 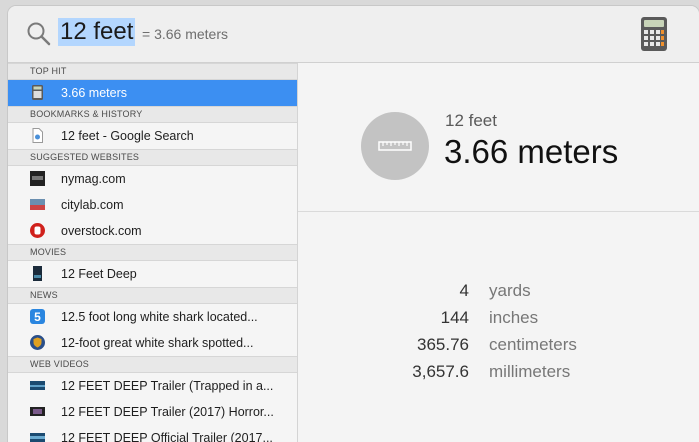 I want to click on result-label: 12 Feet Deep, so click(x=99, y=274).